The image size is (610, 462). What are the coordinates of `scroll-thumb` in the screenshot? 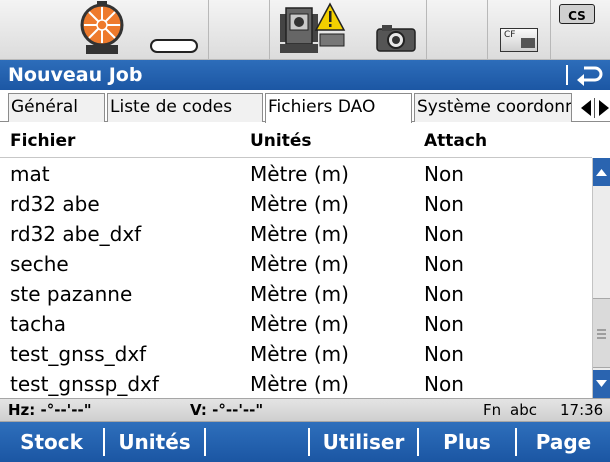 It's located at (601, 333).